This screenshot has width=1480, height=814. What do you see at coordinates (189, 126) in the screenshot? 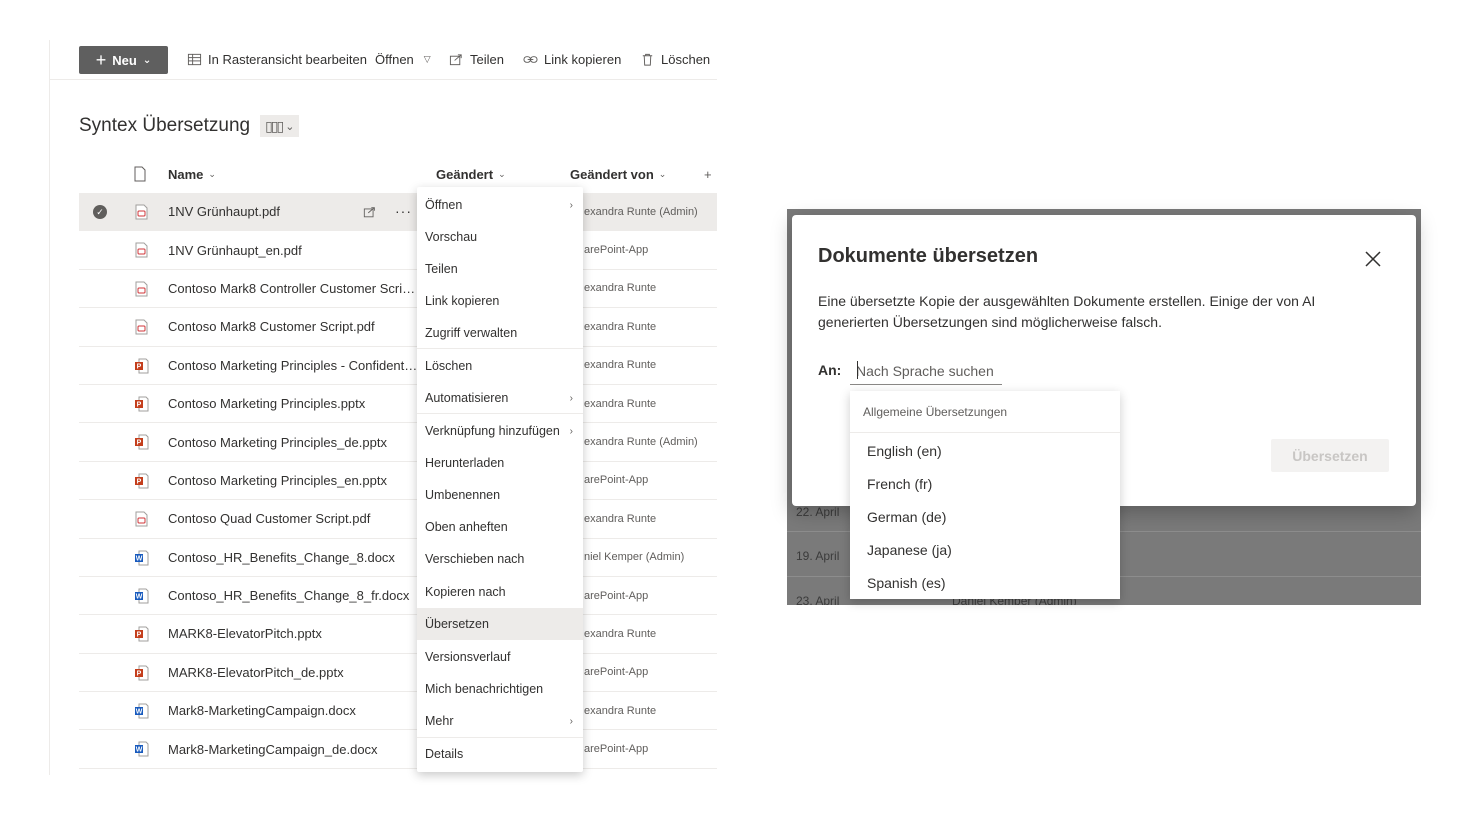
I see `library-title: Syntex Übersetzung ▯▯▯ ⌄` at bounding box center [189, 126].